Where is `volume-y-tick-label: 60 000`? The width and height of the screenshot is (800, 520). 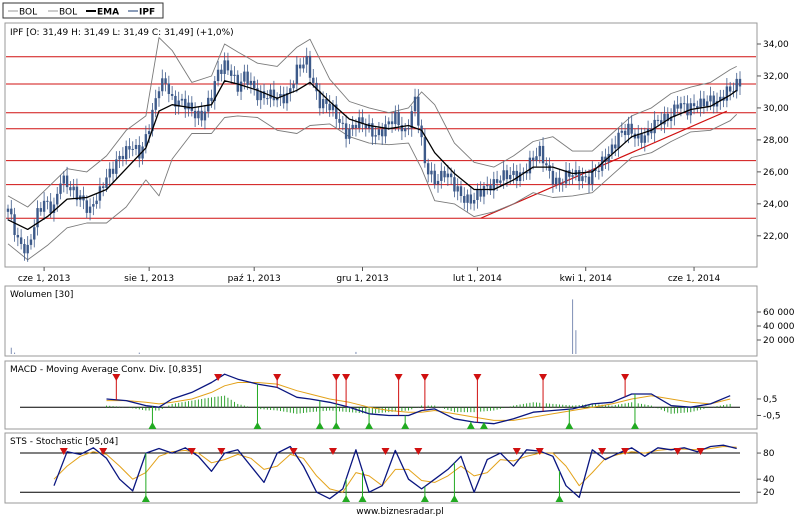 volume-y-tick-label: 60 000 is located at coordinates (779, 313).